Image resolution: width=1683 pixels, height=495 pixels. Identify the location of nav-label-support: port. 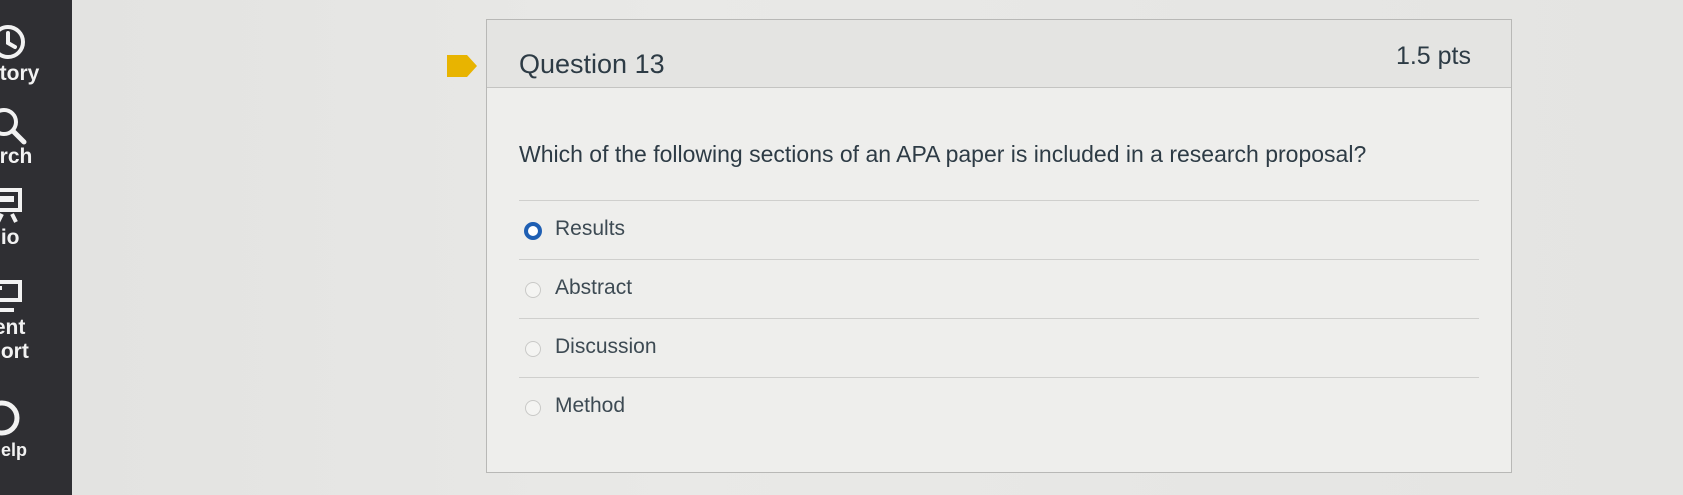
(14, 351).